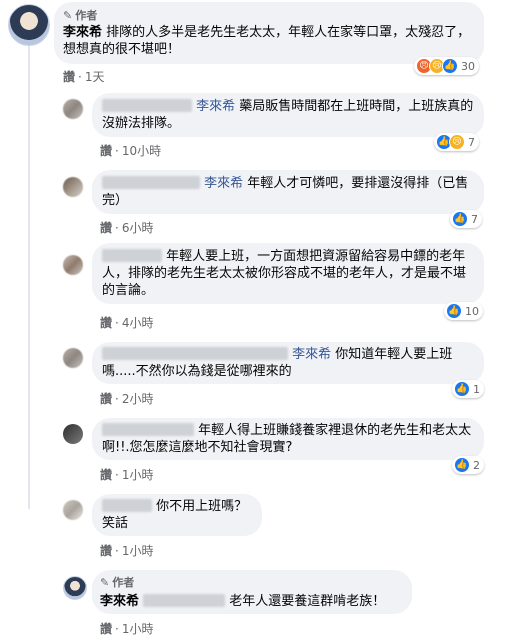 The height and width of the screenshot is (637, 510). Describe the element at coordinates (138, 228) in the screenshot. I see `timestamp: 6小時` at that location.